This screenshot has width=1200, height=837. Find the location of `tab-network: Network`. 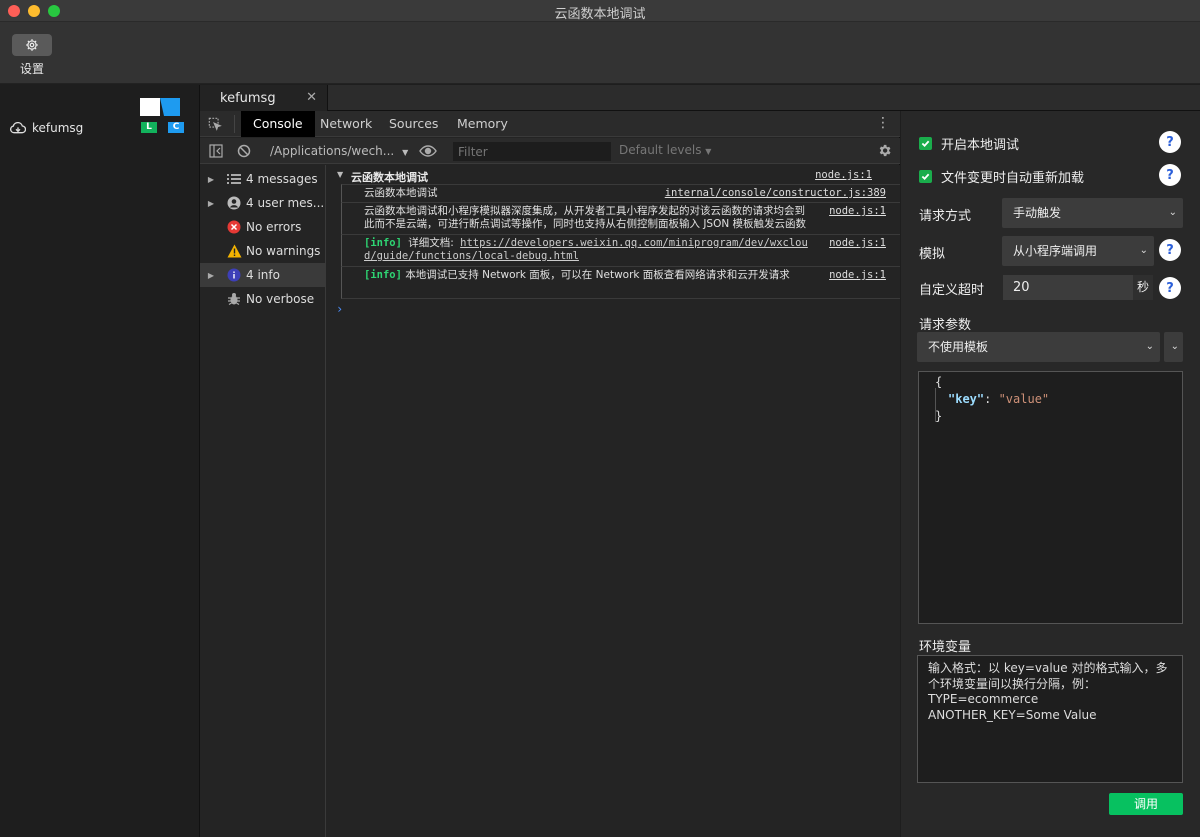

tab-network: Network is located at coordinates (346, 124).